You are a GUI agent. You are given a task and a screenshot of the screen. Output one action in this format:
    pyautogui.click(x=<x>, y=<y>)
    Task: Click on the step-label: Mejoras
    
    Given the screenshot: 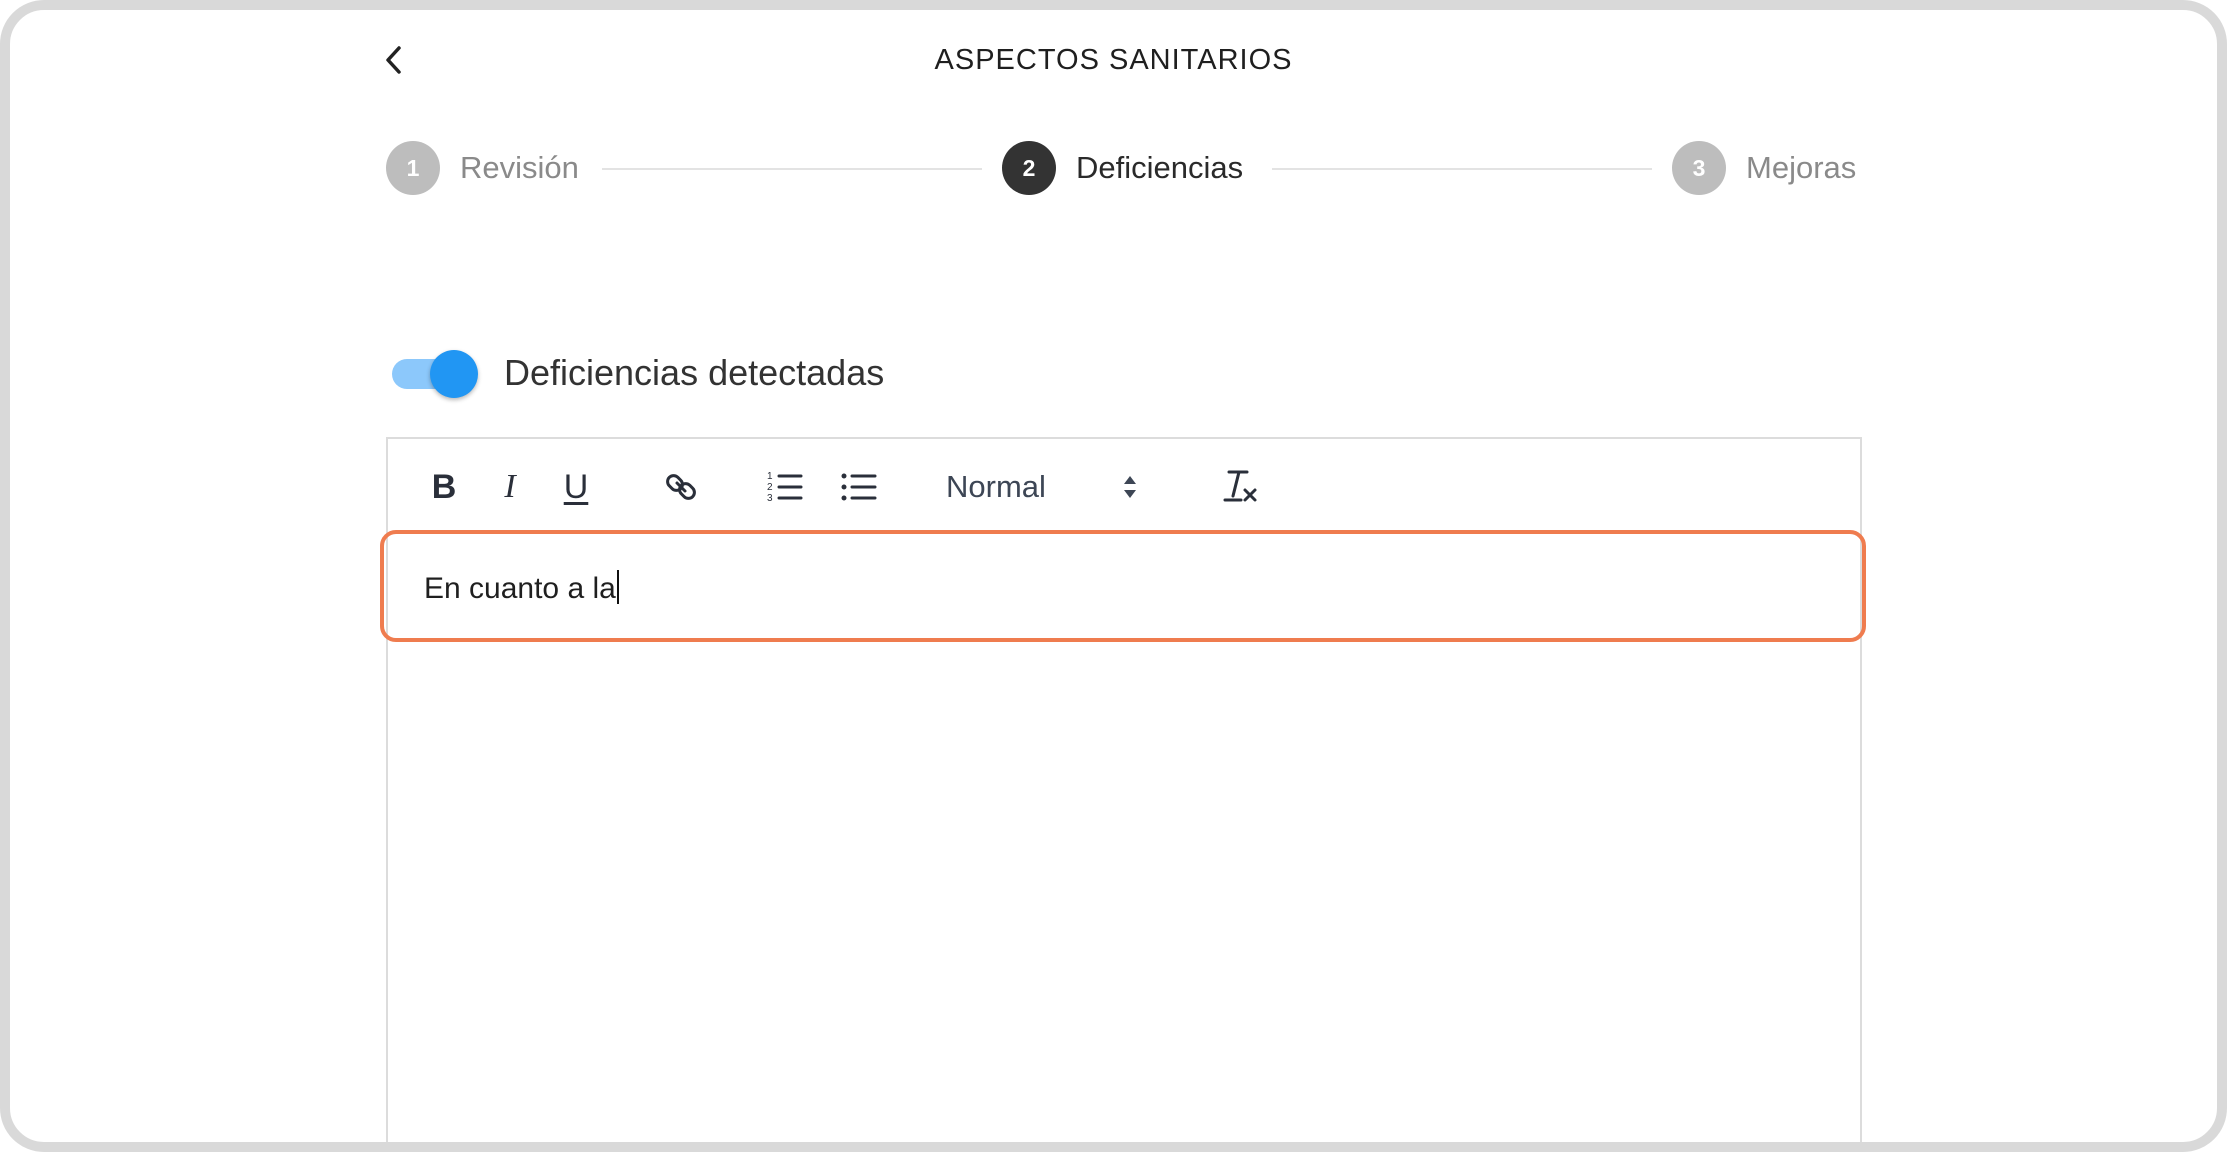 What is the action you would take?
    pyautogui.click(x=1801, y=167)
    